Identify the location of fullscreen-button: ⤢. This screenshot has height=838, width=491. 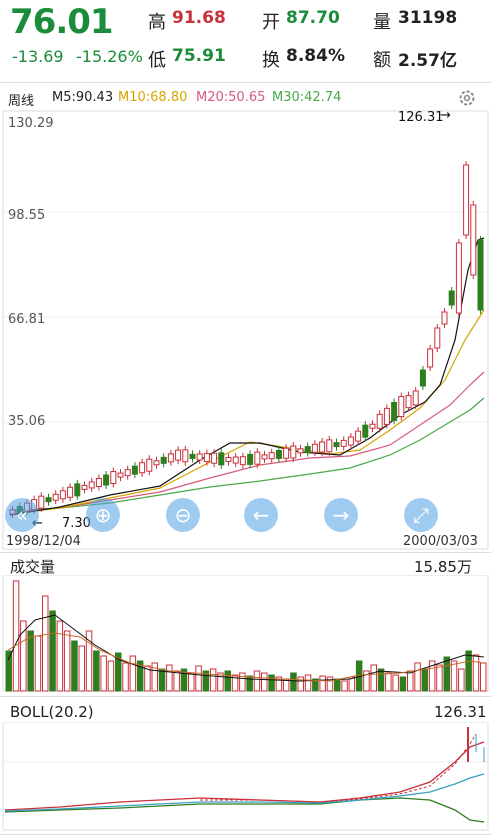
(421, 515).